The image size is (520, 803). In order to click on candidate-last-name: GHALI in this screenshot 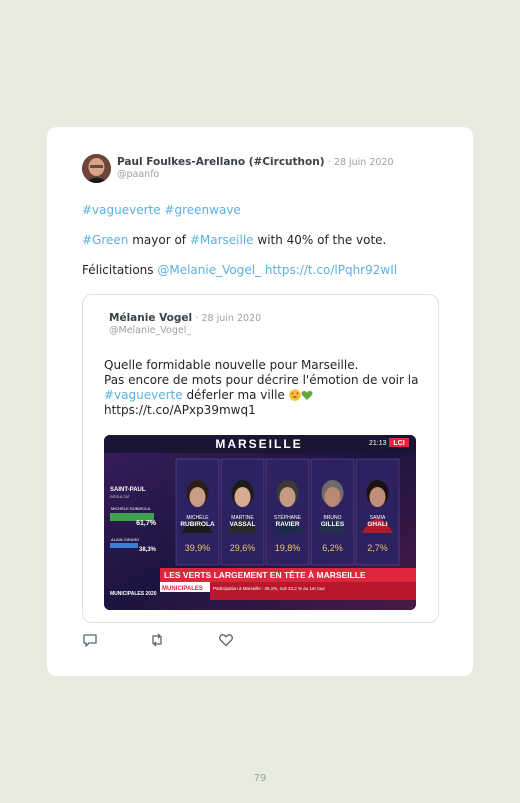, I will do `click(377, 524)`.